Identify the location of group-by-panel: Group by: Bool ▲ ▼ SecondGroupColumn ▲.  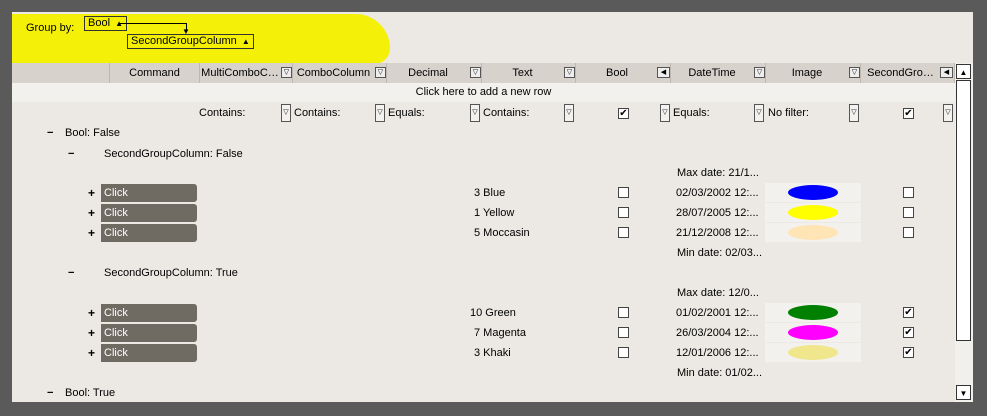
(492, 38).